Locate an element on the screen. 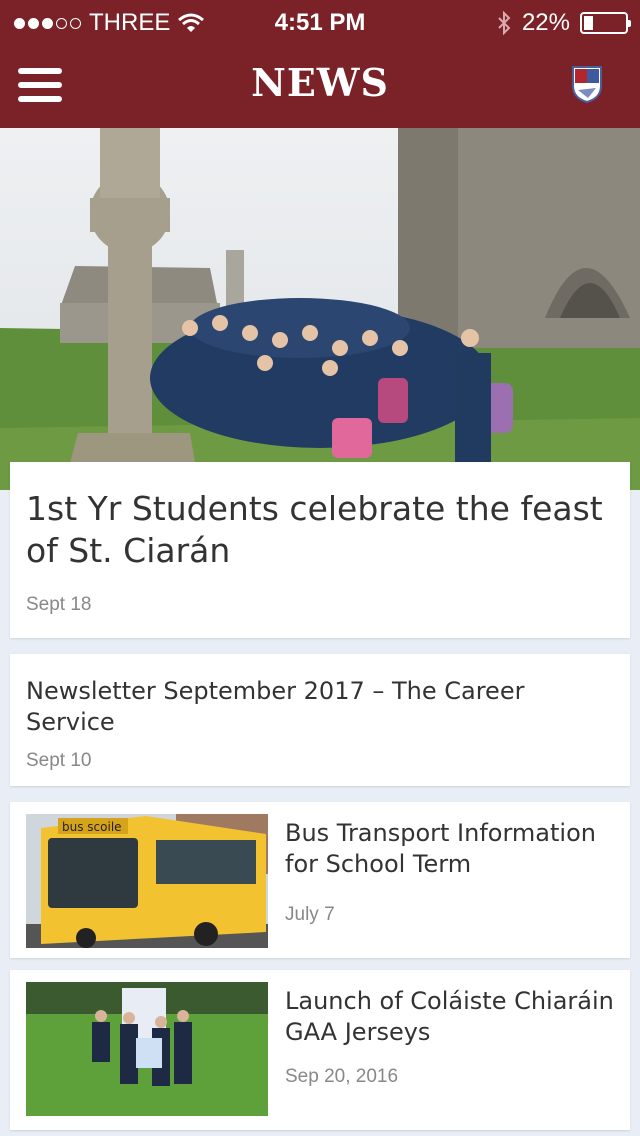 This screenshot has height=1136, width=640. page-title: NEWS is located at coordinates (320, 82).